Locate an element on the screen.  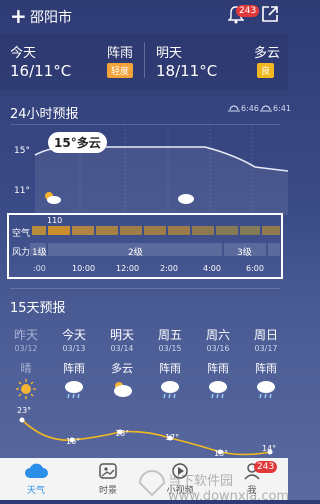
day-name: 今天 is located at coordinates (73, 335).